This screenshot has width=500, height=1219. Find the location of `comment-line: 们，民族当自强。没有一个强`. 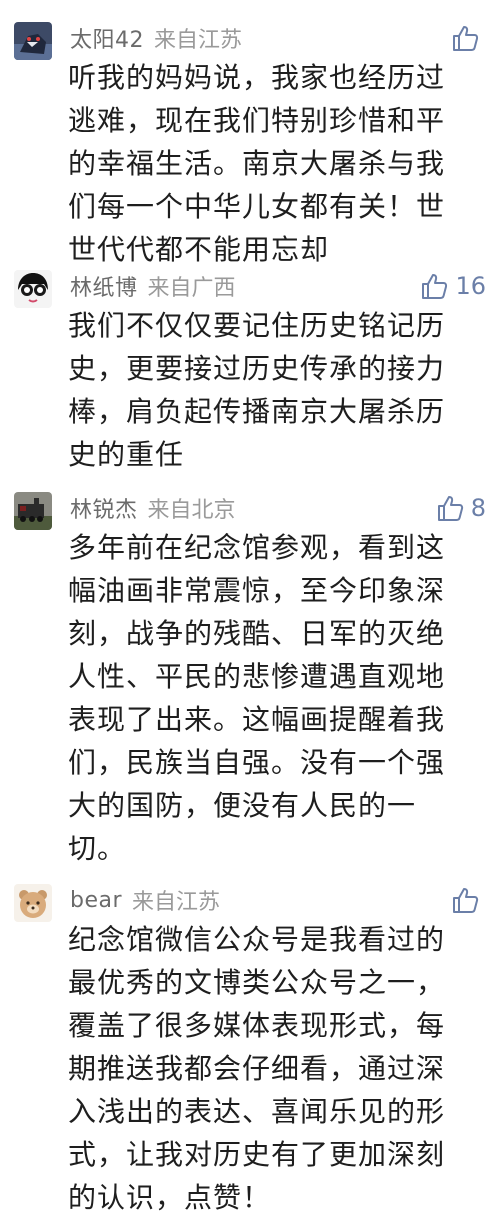

comment-line: 们，民族当自强。没有一个强 is located at coordinates (257, 762).